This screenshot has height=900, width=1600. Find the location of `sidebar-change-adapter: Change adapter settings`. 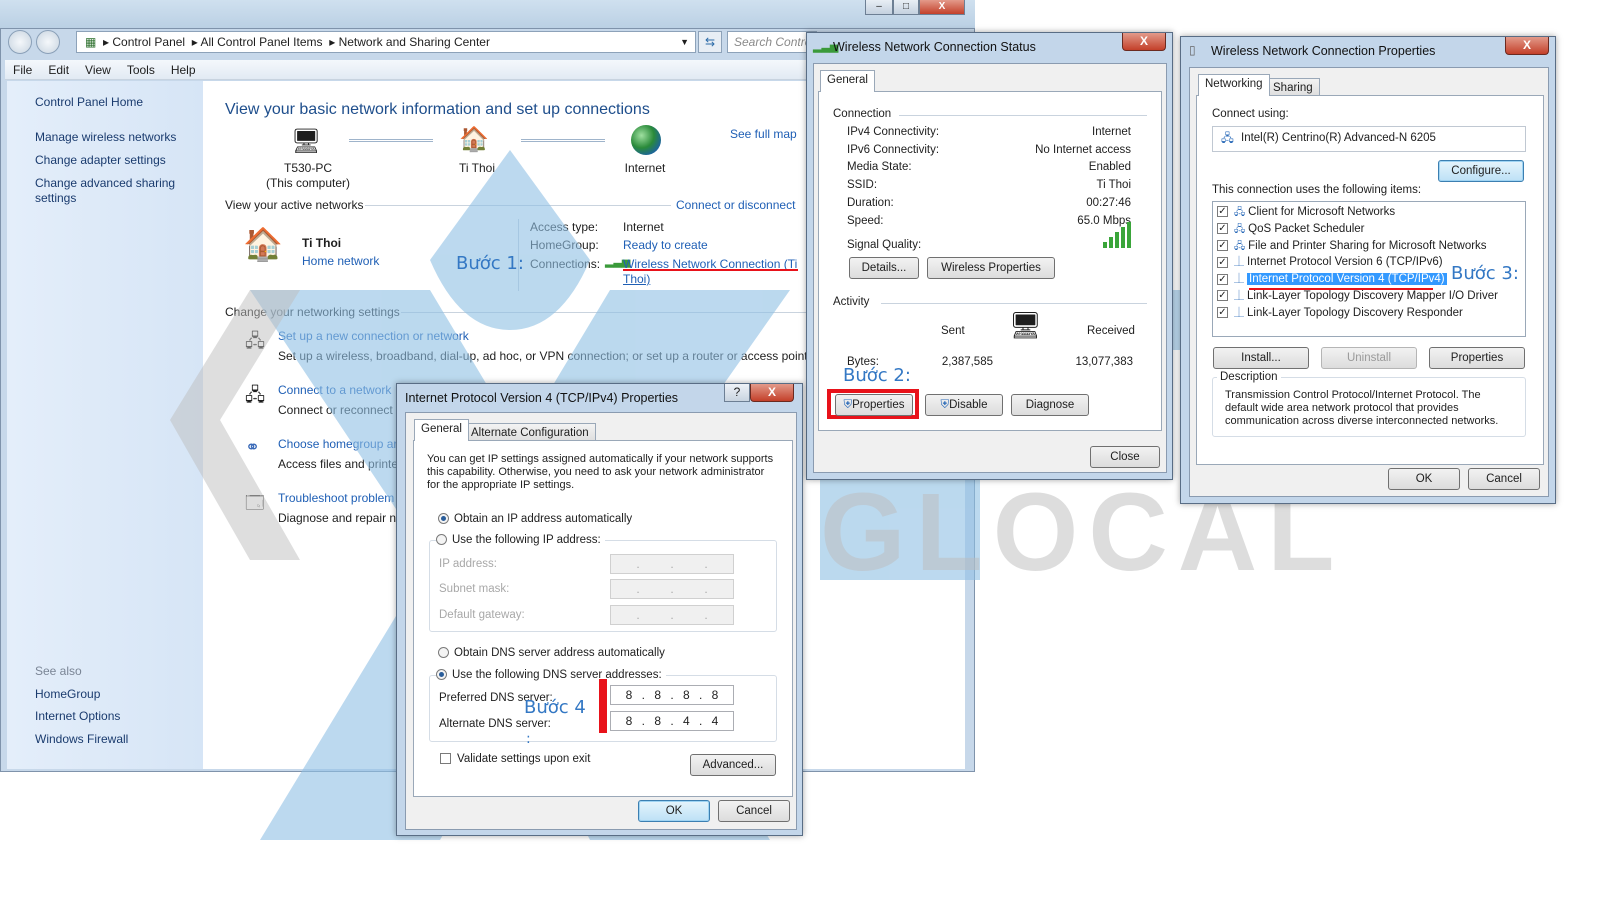

sidebar-change-adapter: Change adapter settings is located at coordinates (115, 160).